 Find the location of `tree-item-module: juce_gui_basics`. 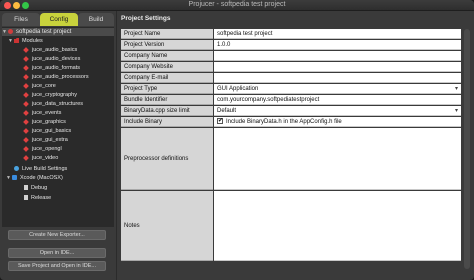

tree-item-module: juce_gui_basics is located at coordinates (47, 131).